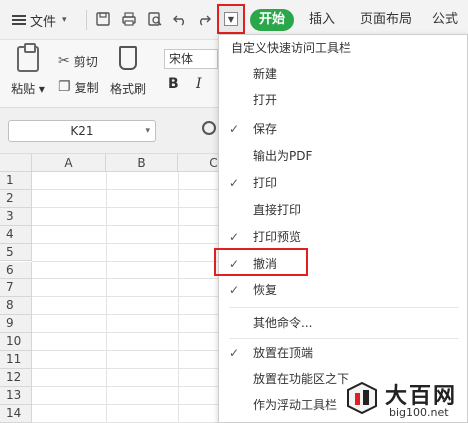  I want to click on font-name-select: 宋体, so click(191, 59).